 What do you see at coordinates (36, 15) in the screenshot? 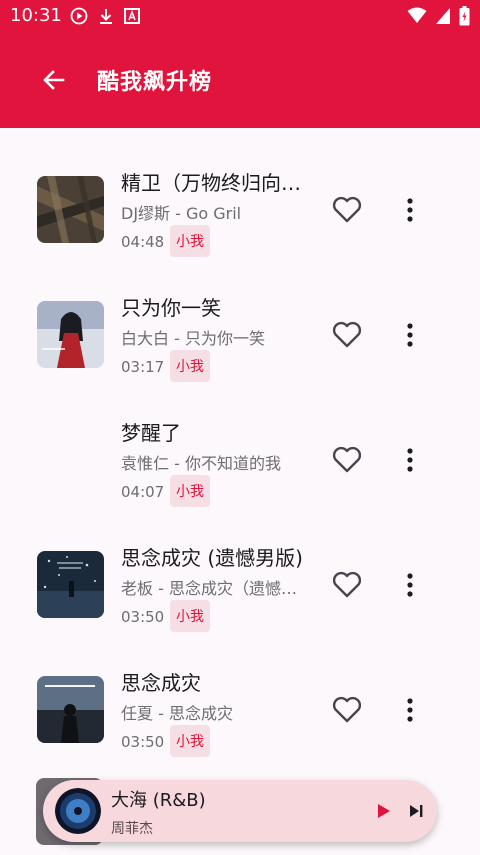
I see `status-time: 10:31` at bounding box center [36, 15].